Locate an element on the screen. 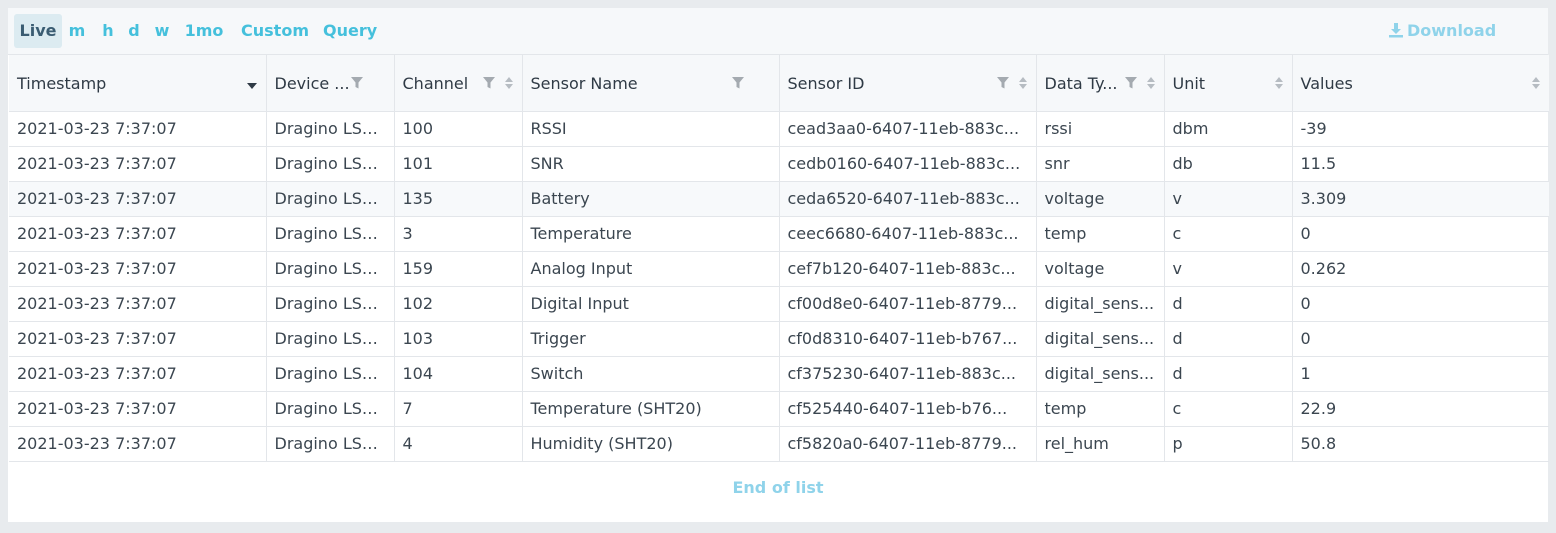 The image size is (1556, 533). column-label: Sensor Name is located at coordinates (584, 83).